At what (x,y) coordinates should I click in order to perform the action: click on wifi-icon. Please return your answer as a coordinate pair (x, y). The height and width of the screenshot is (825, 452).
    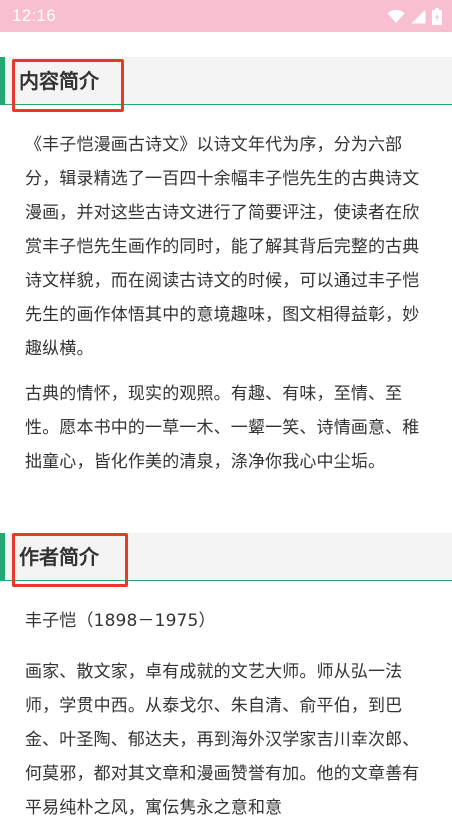
    Looking at the image, I should click on (396, 16).